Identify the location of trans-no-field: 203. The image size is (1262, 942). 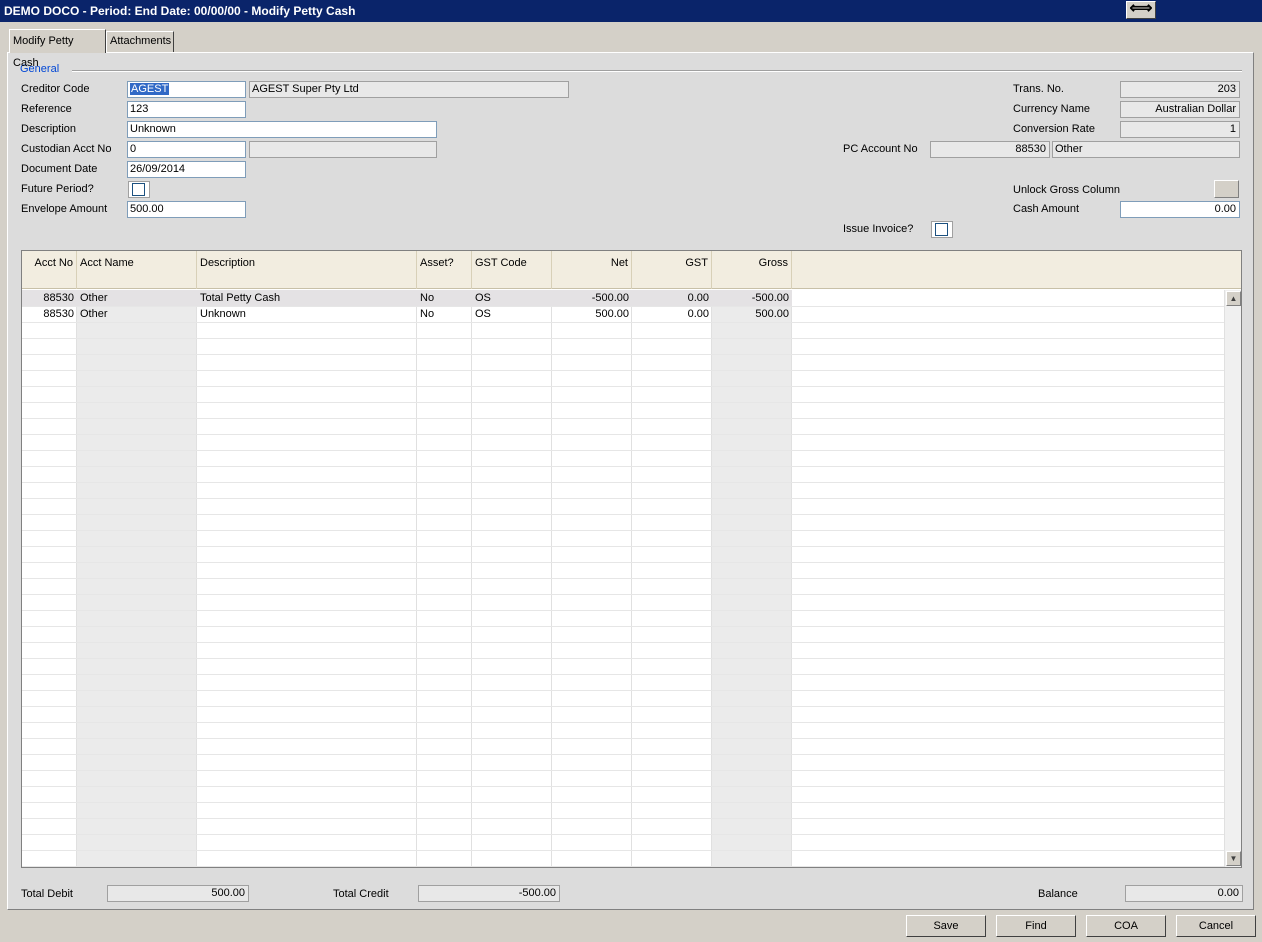
(1180, 89).